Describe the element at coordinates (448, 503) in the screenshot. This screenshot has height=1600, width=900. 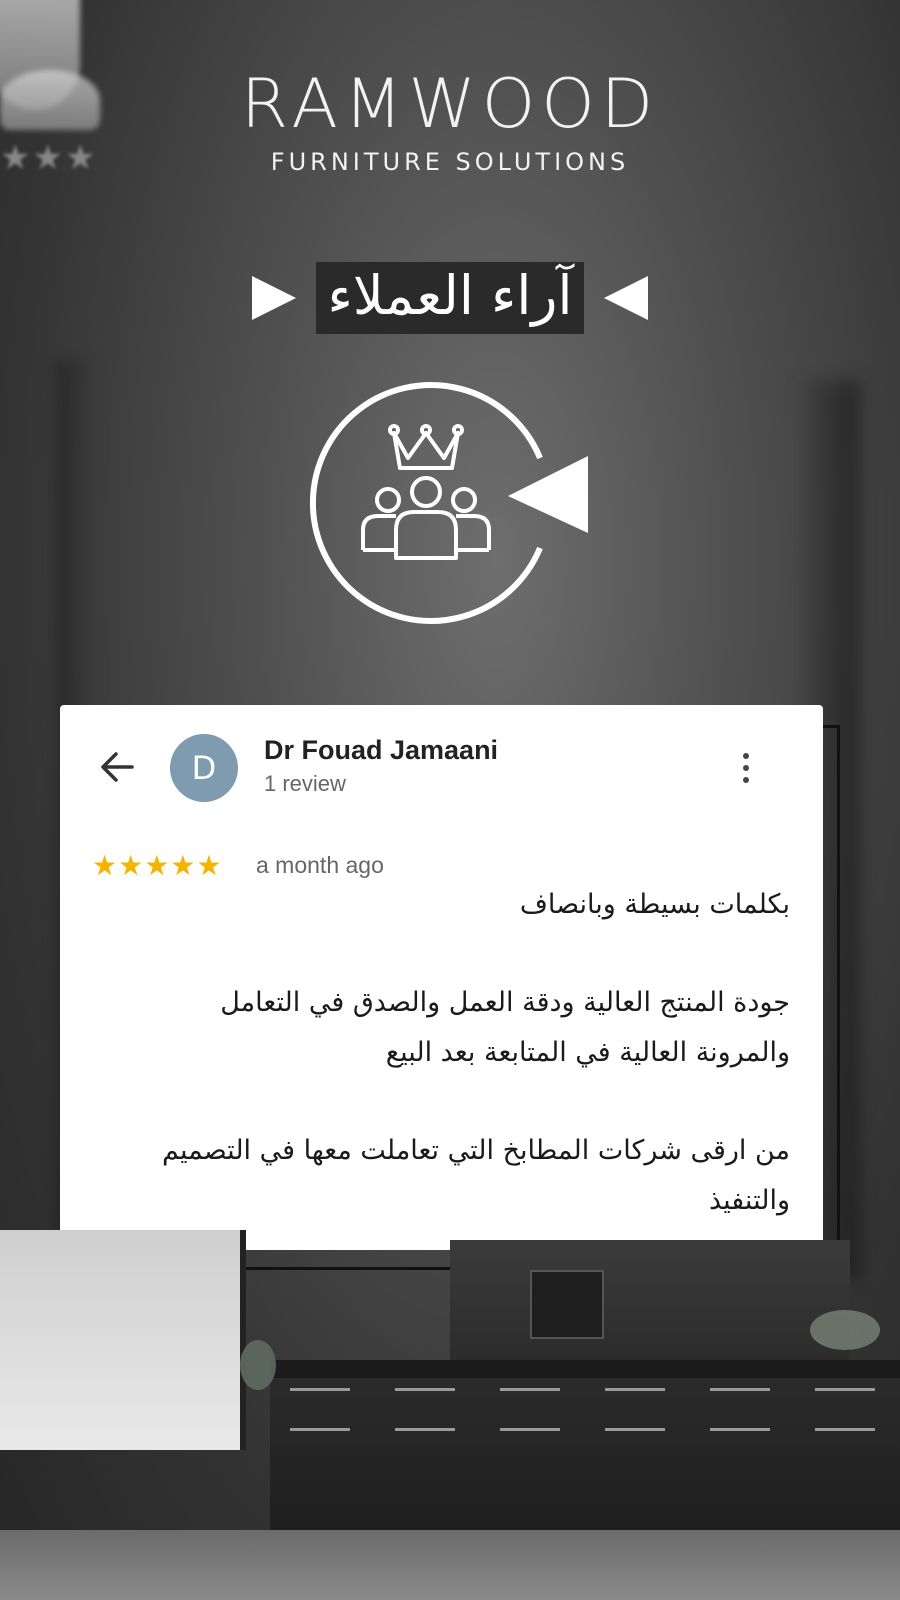
I see `customers-crown-icon` at that location.